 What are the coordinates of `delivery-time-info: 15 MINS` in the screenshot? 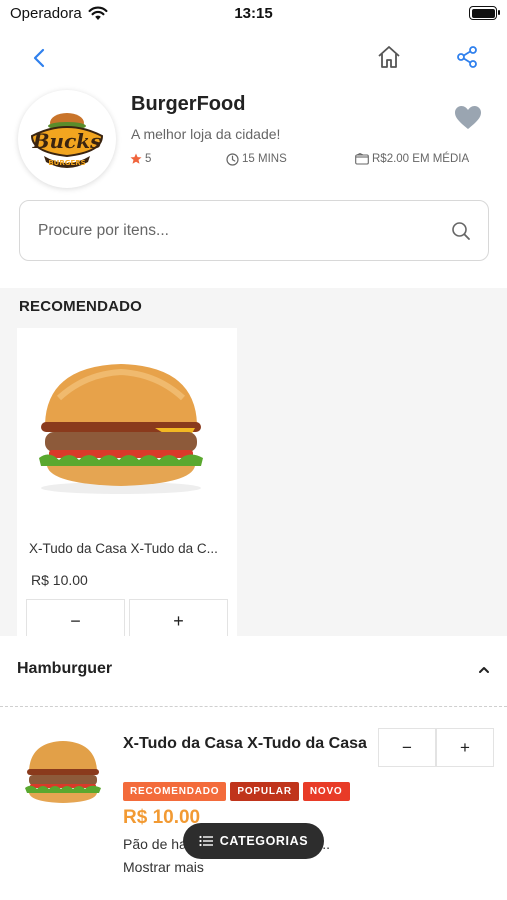 It's located at (256, 159).